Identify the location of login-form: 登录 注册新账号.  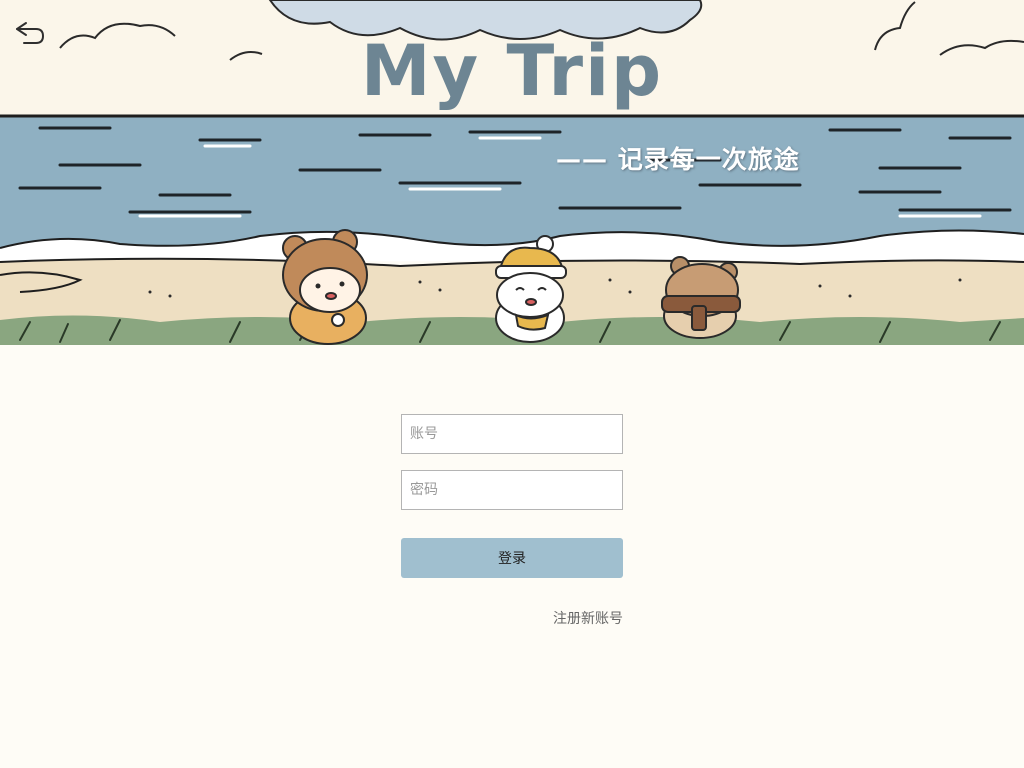
(512, 521).